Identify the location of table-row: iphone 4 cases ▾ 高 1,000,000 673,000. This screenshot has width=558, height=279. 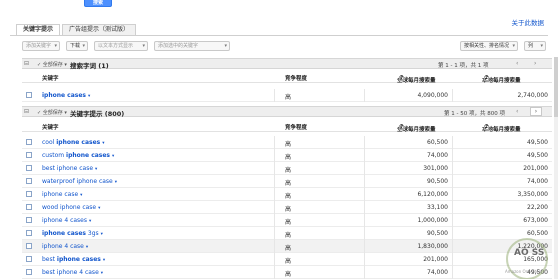
(287, 220).